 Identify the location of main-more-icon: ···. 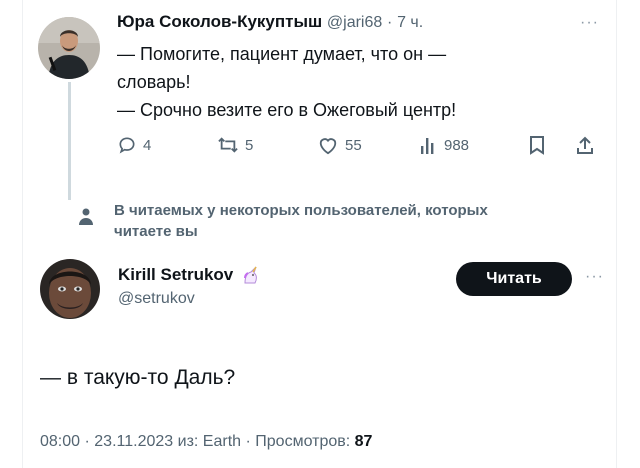
(594, 277).